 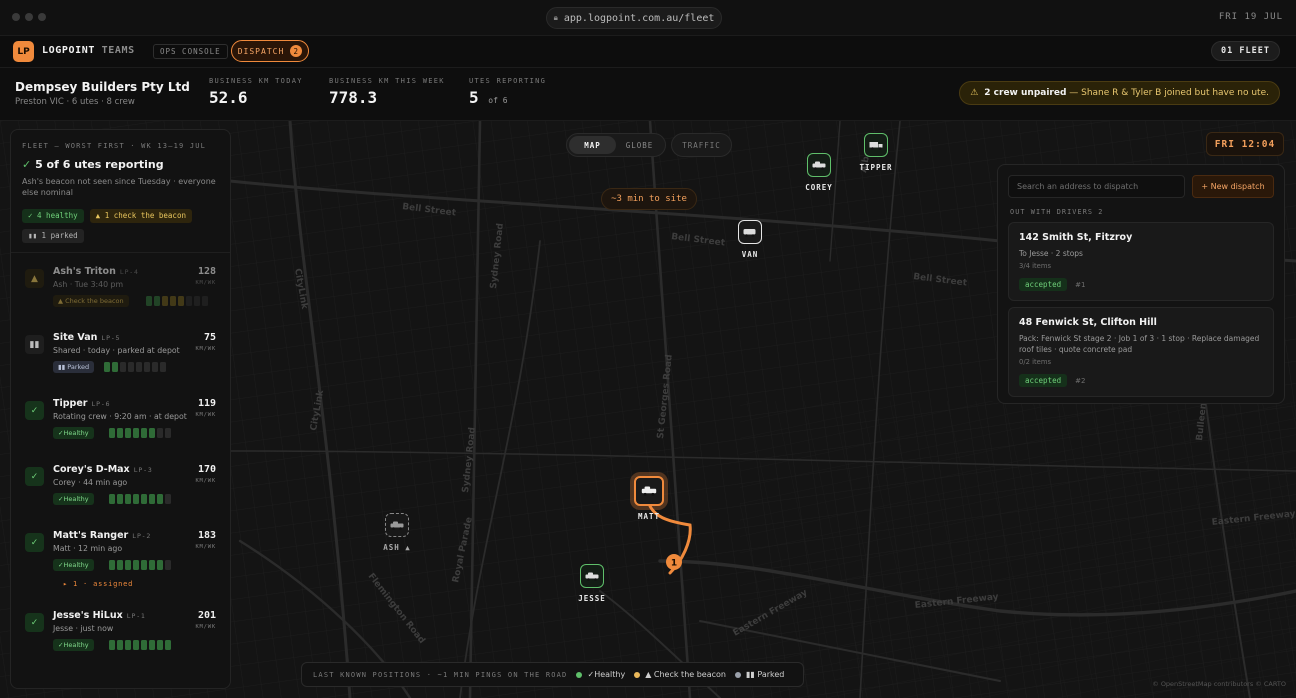 What do you see at coordinates (190, 51) in the screenshot?
I see `ops-console-tag: OPS CONSOLE` at bounding box center [190, 51].